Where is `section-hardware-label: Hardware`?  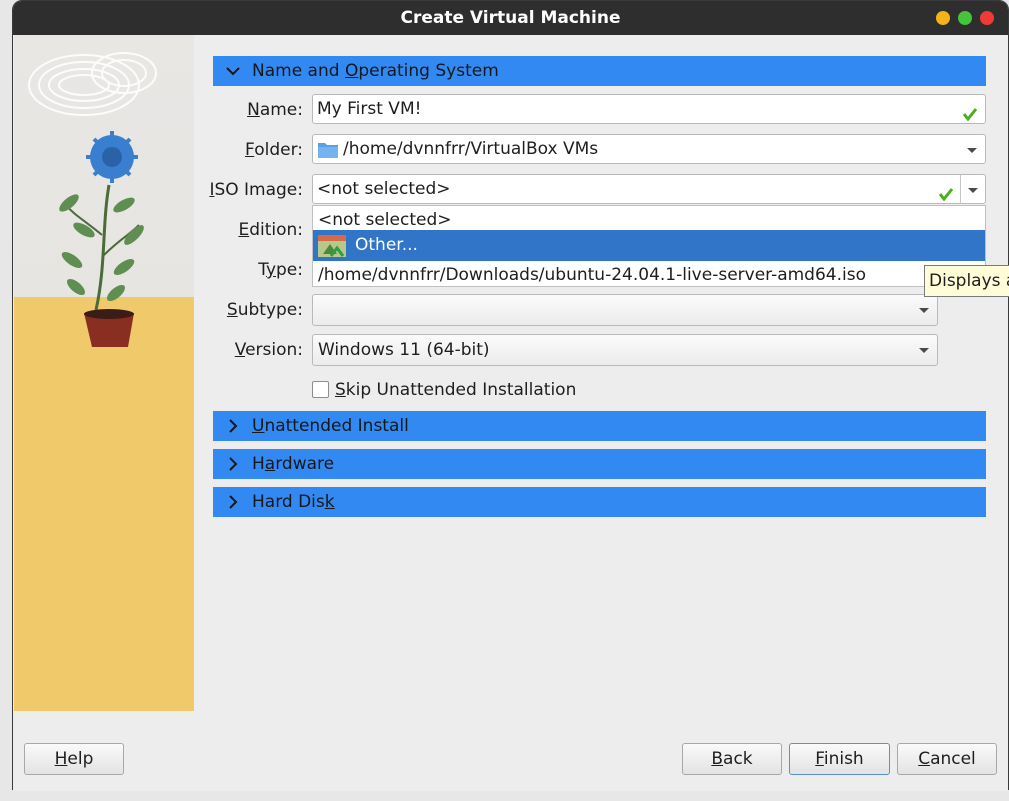 section-hardware-label: Hardware is located at coordinates (293, 464).